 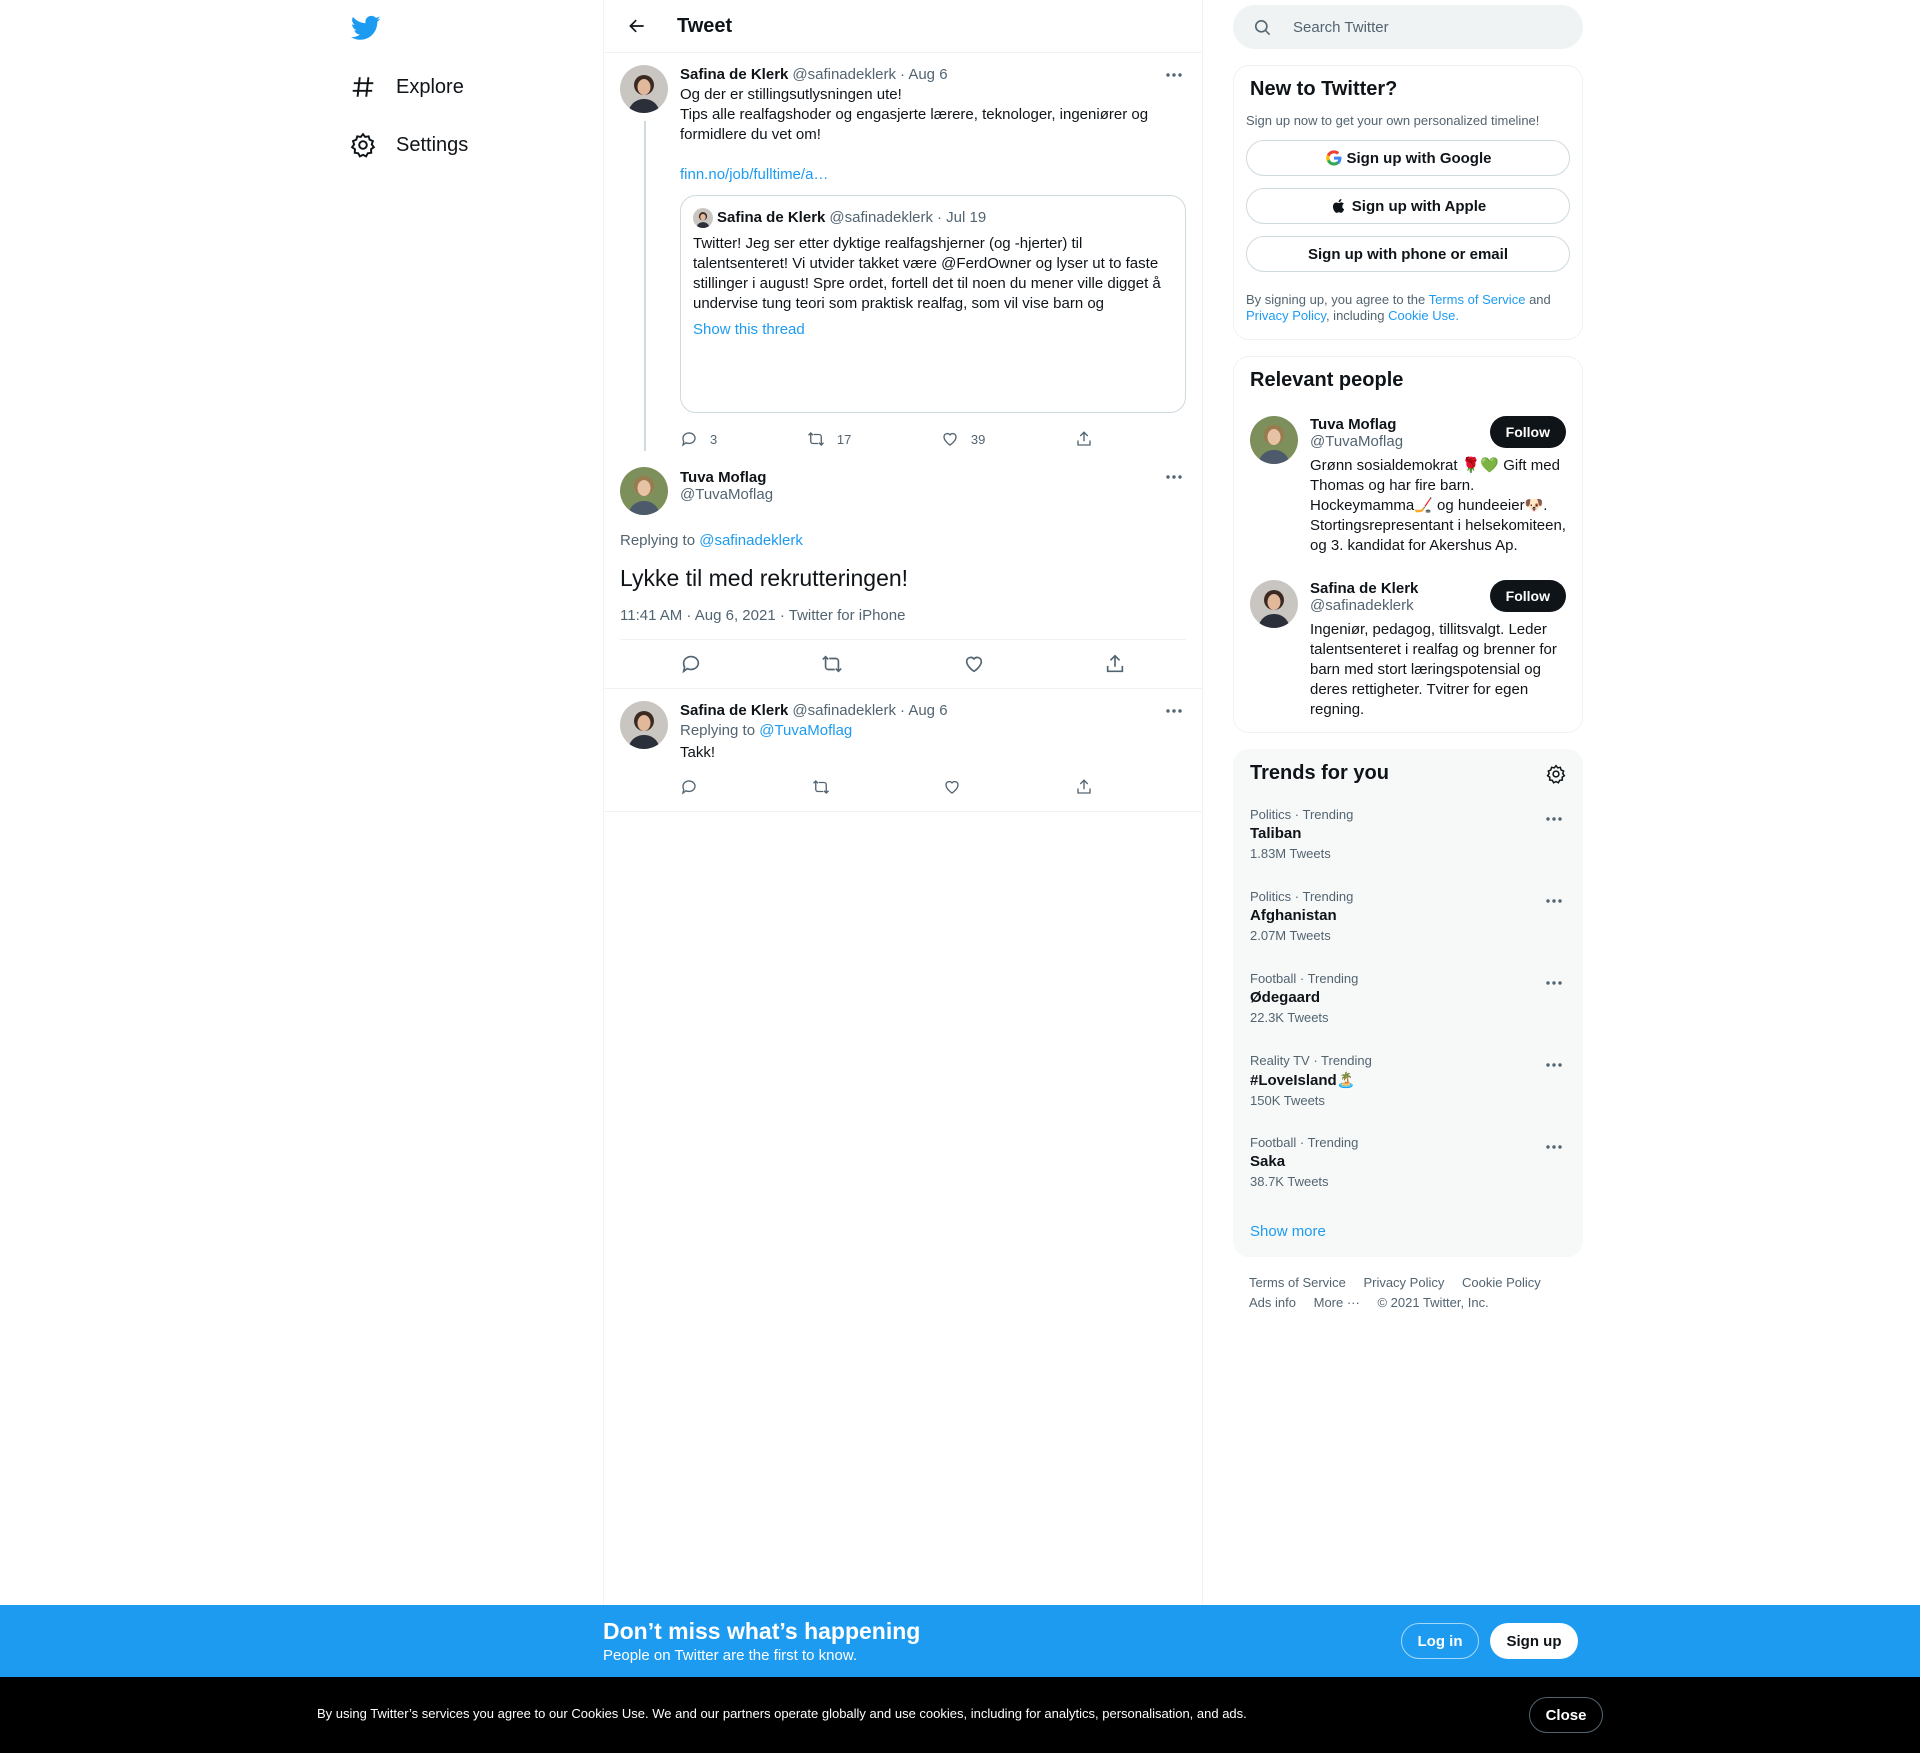 I want to click on replying-to-handle: @TuvaMoflag, so click(x=805, y=730).